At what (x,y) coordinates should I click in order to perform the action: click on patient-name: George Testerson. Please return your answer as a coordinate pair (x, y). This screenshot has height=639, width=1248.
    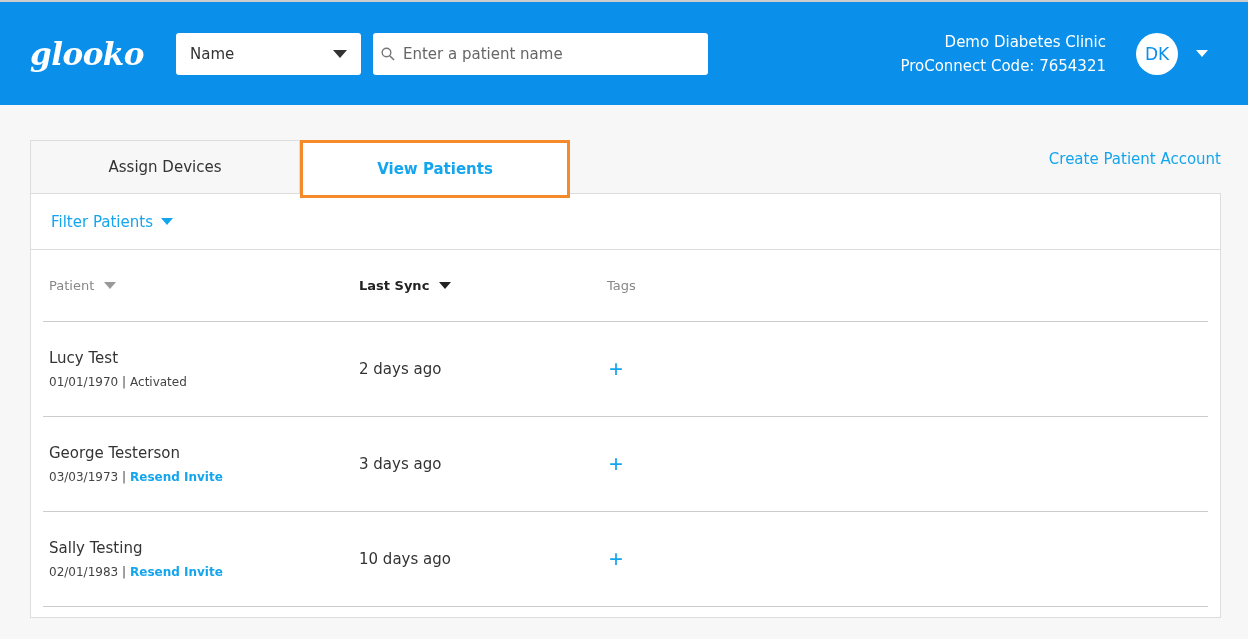
    Looking at the image, I should click on (204, 453).